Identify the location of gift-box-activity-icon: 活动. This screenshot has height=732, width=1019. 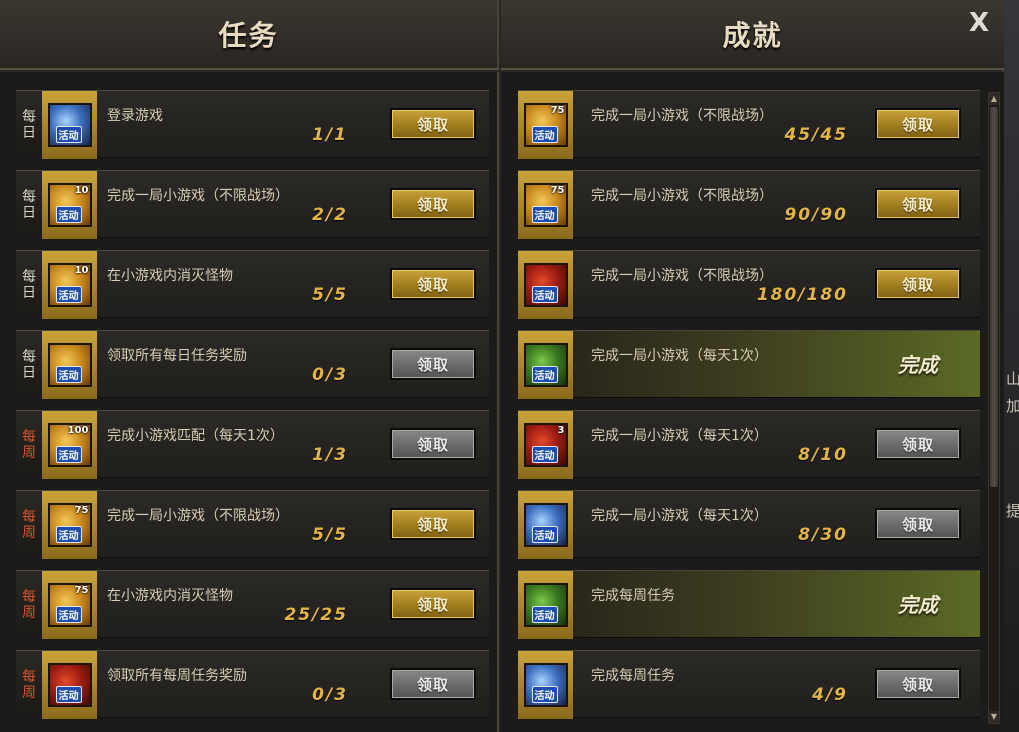
(545, 285).